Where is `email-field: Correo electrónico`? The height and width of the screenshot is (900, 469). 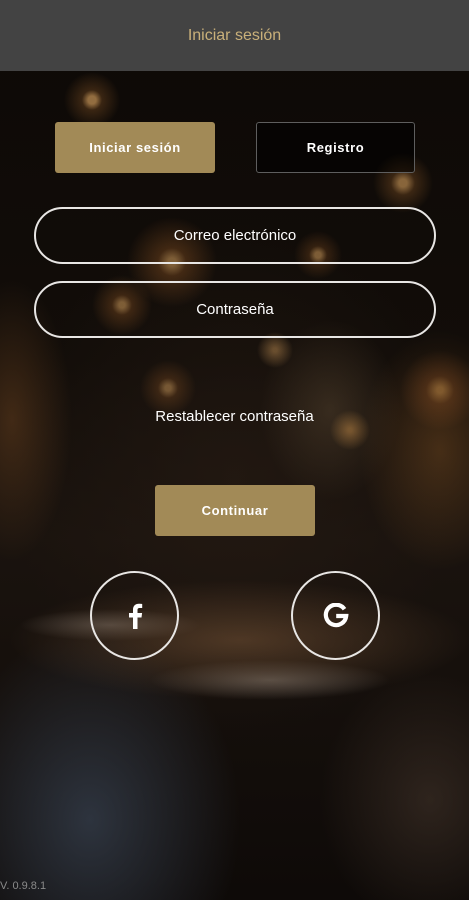
email-field: Correo electrónico is located at coordinates (235, 235).